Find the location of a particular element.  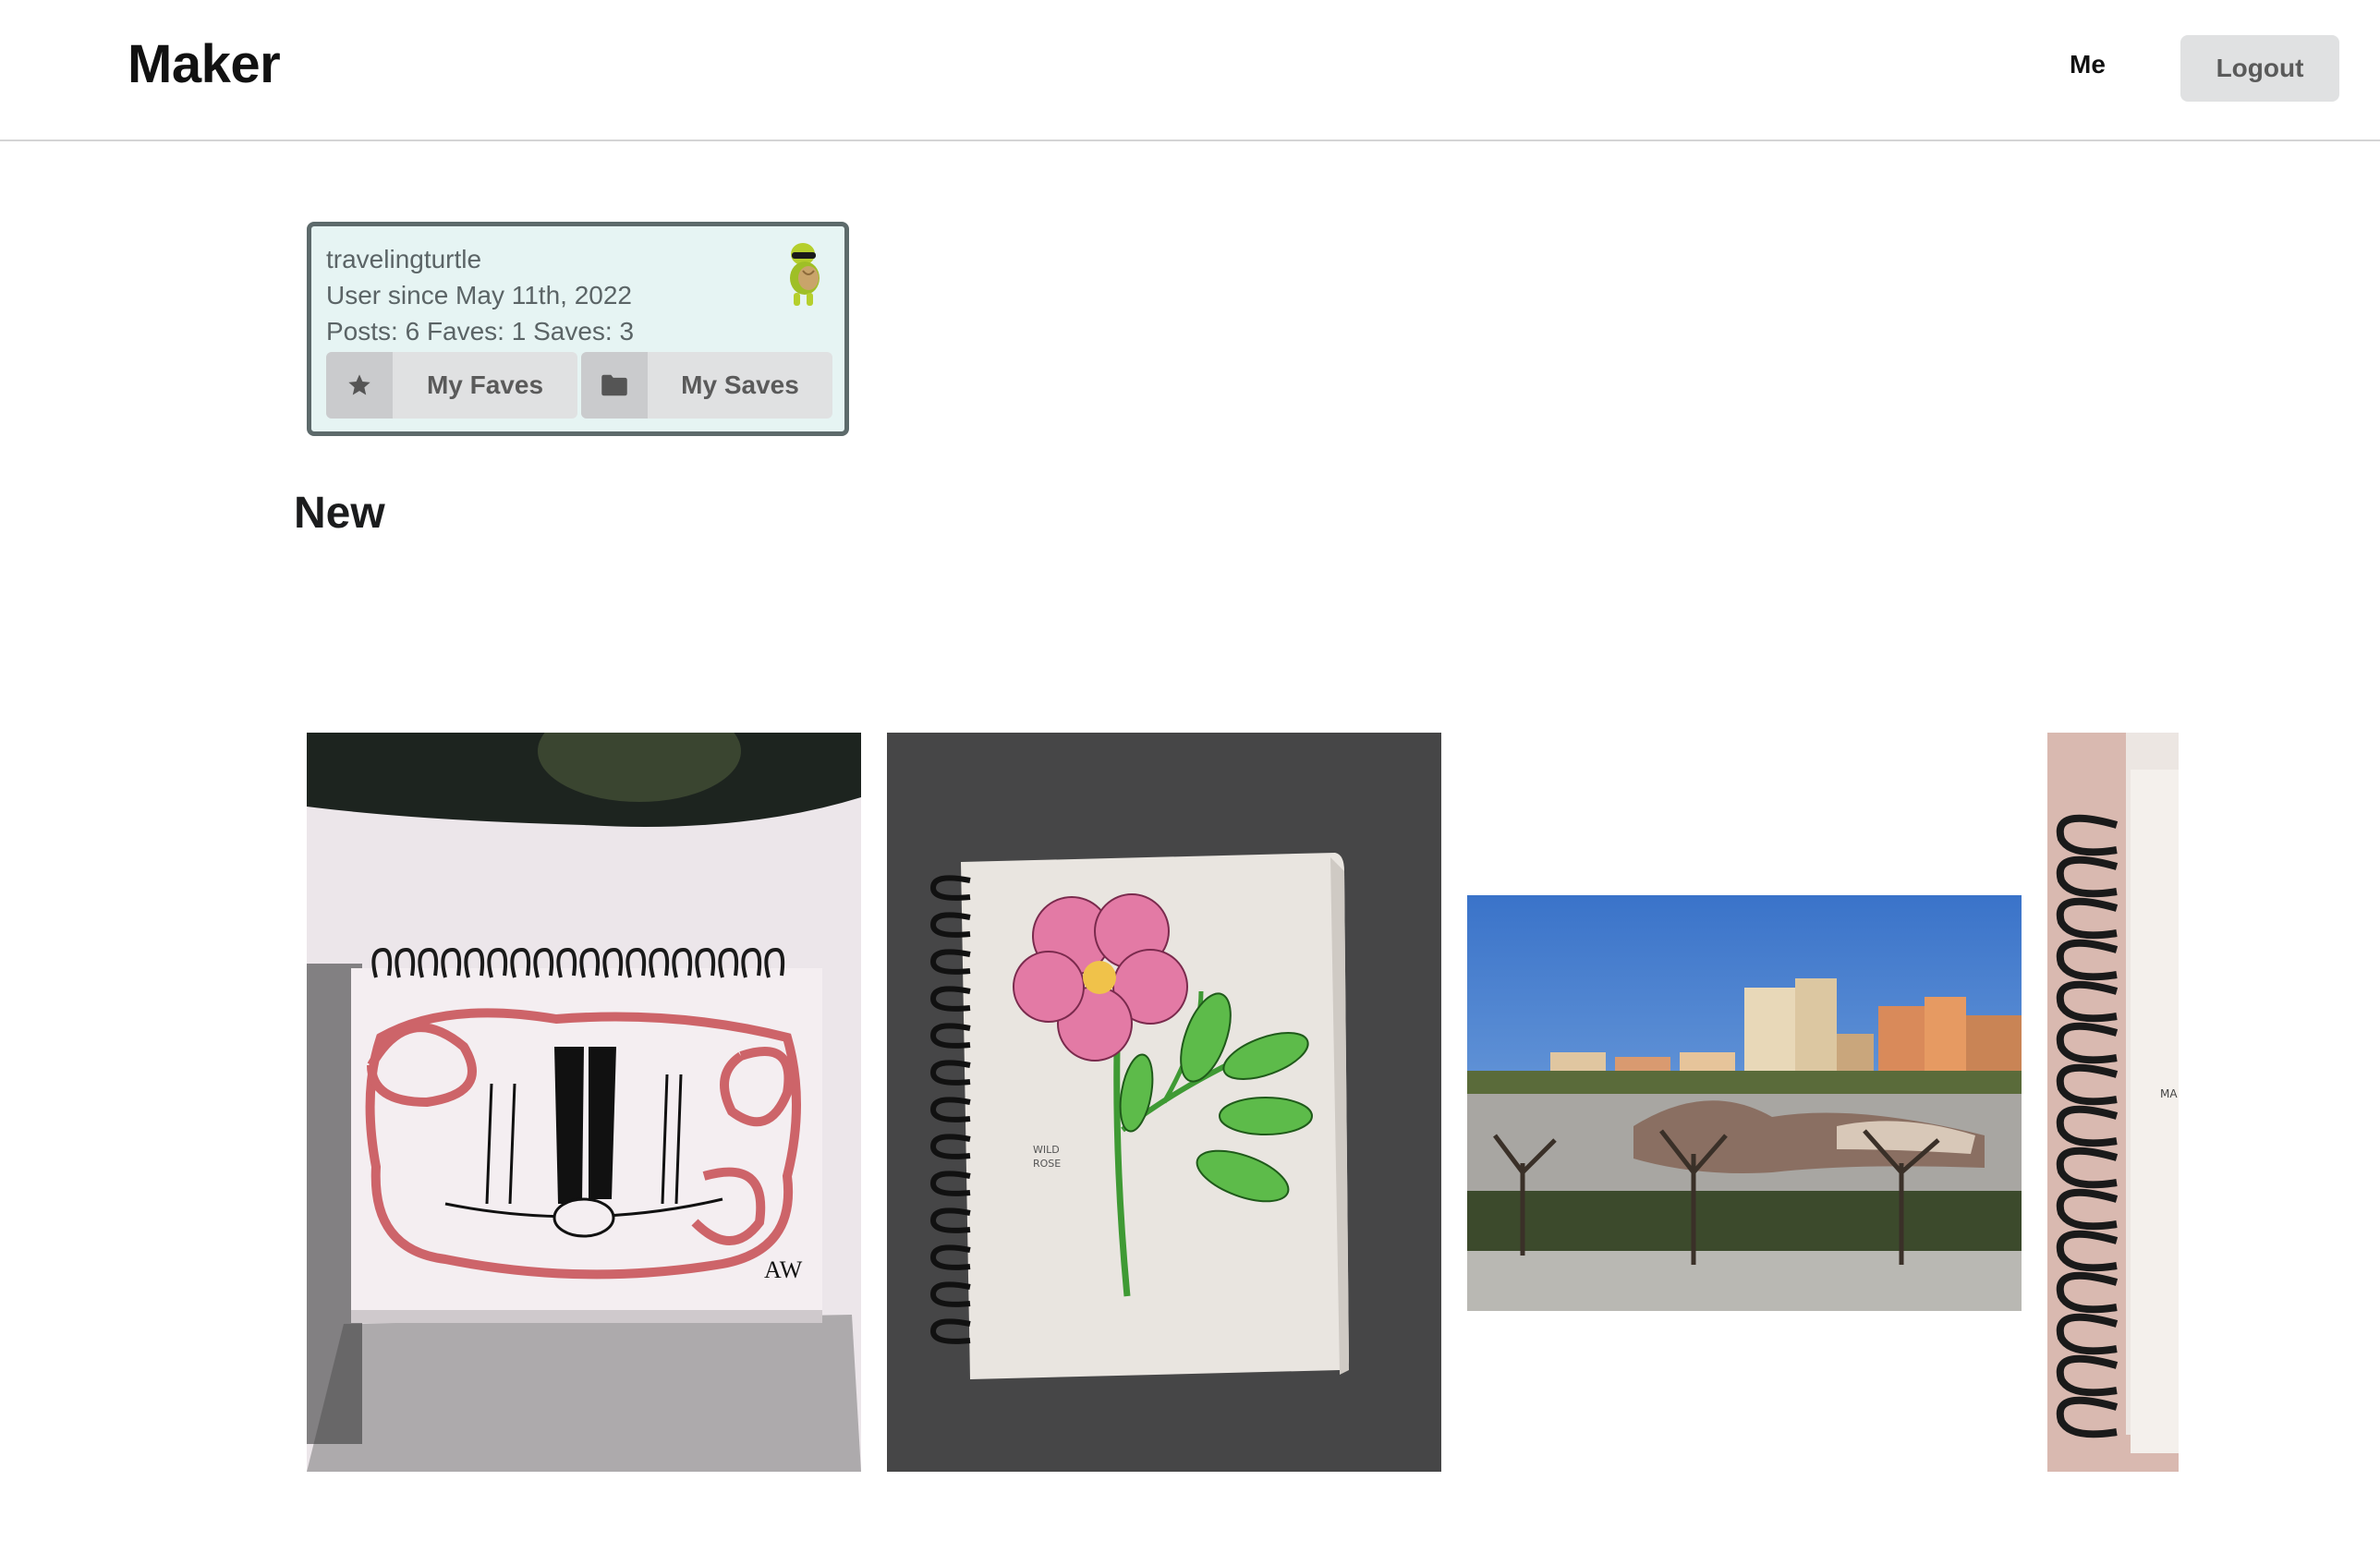

notebook-caption: MA is located at coordinates (2169, 1094).